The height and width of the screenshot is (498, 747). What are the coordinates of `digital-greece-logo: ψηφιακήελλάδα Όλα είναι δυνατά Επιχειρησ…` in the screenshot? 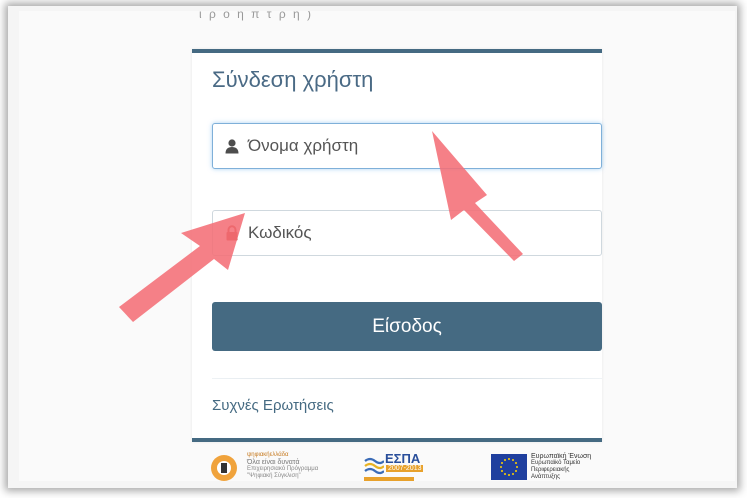 It's located at (274, 466).